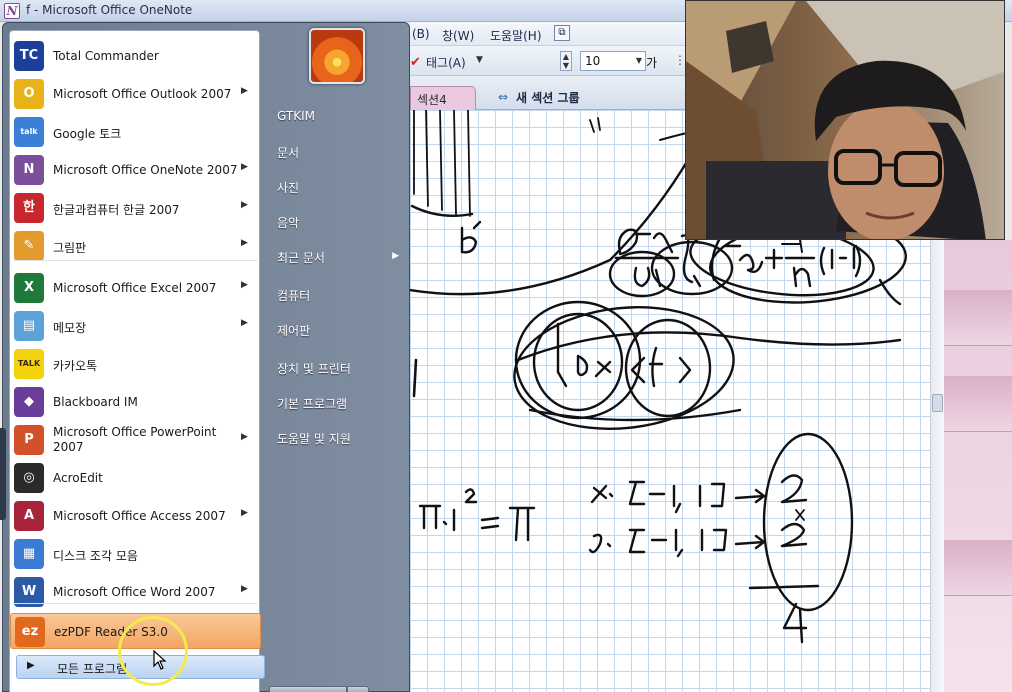 Image resolution: width=1012 pixels, height=692 pixels. Describe the element at coordinates (30, 632) in the screenshot. I see `ezpdf-icon: ez` at that location.